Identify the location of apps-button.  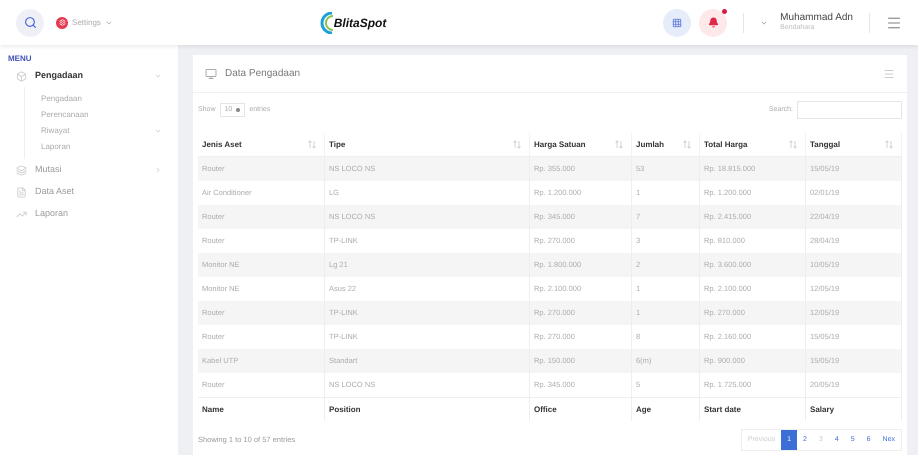
(677, 22).